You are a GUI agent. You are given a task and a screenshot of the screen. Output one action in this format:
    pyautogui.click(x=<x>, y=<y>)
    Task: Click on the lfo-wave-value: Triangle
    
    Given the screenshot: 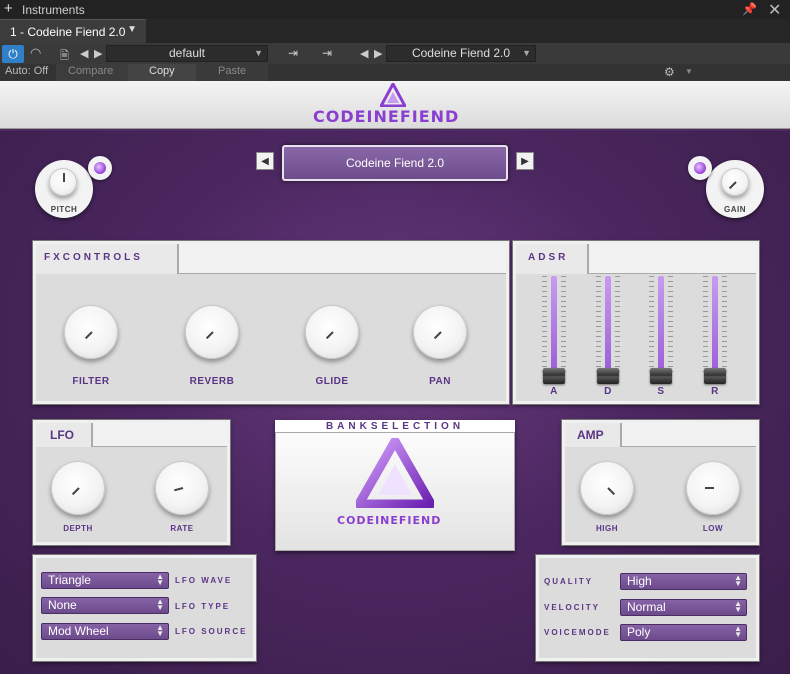 What is the action you would take?
    pyautogui.click(x=69, y=580)
    